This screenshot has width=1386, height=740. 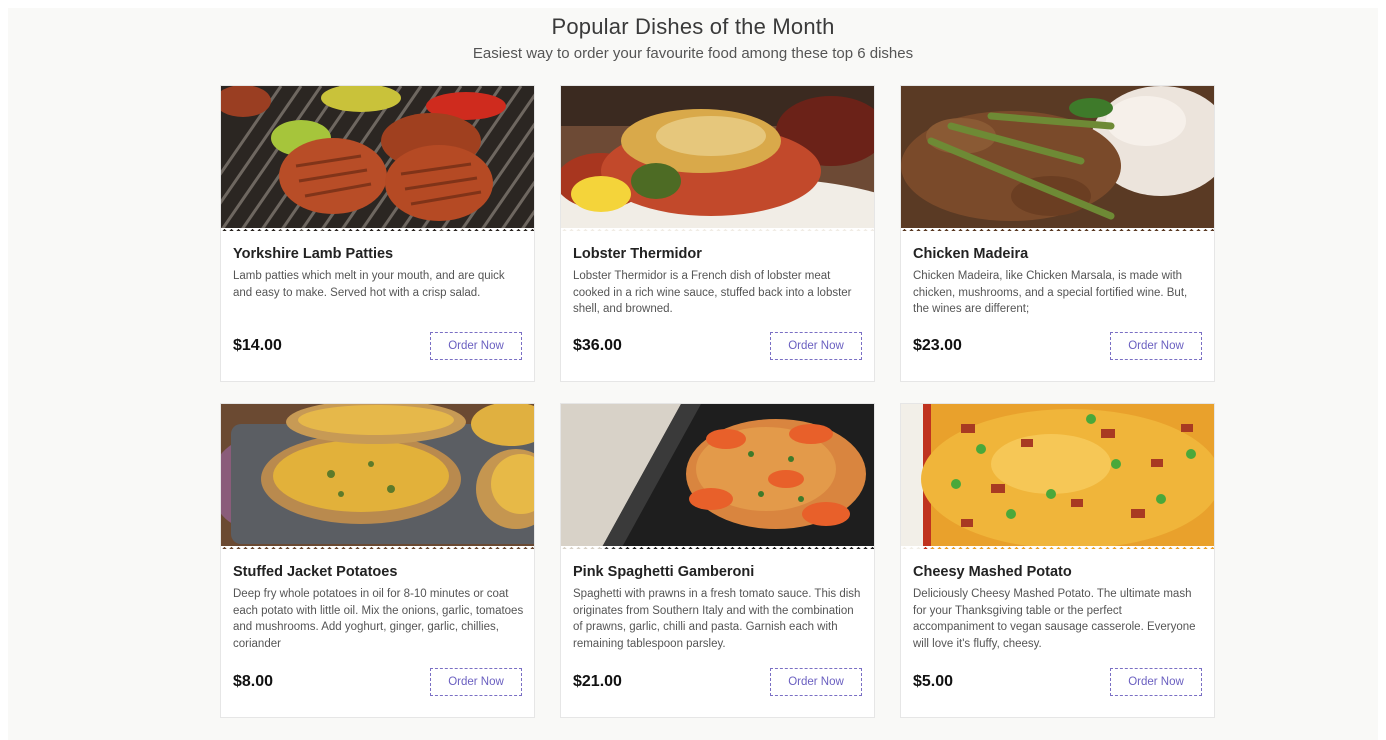 What do you see at coordinates (664, 572) in the screenshot?
I see `dish-name: Pink Spaghetti Gamberoni` at bounding box center [664, 572].